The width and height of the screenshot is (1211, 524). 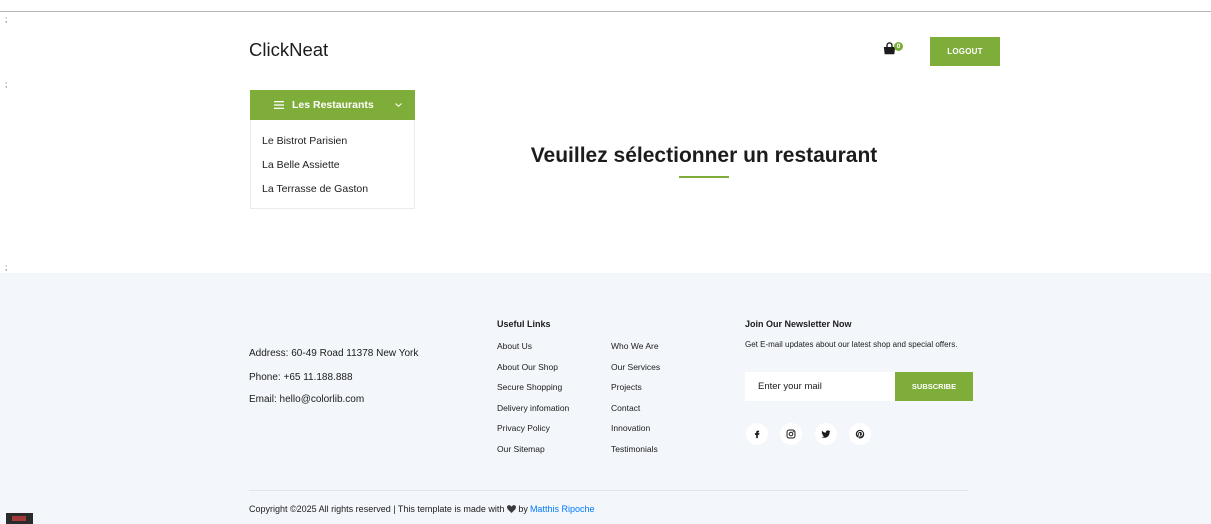 I want to click on debug-toolbar-indicator, so click(x=19, y=518).